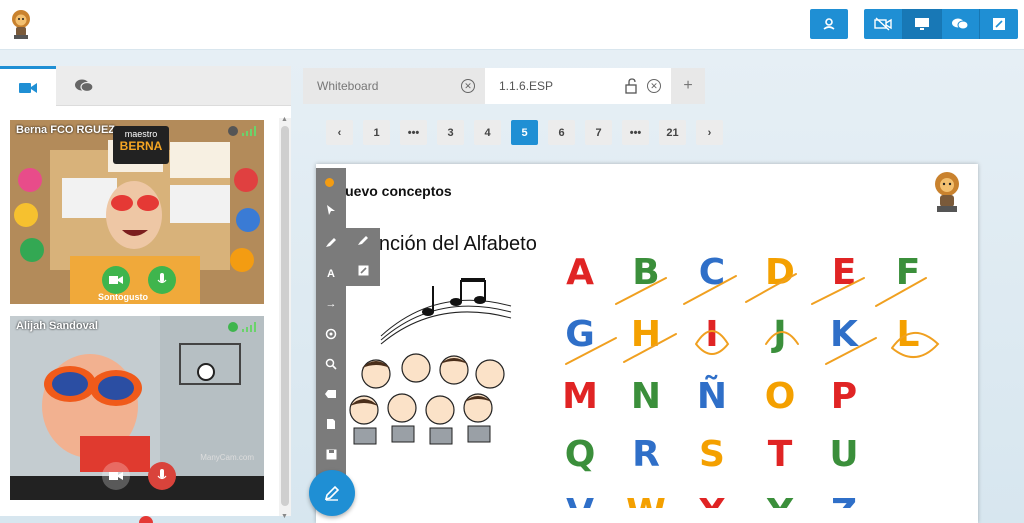  Describe the element at coordinates (632, 86) in the screenshot. I see `unlock-icon` at that location.